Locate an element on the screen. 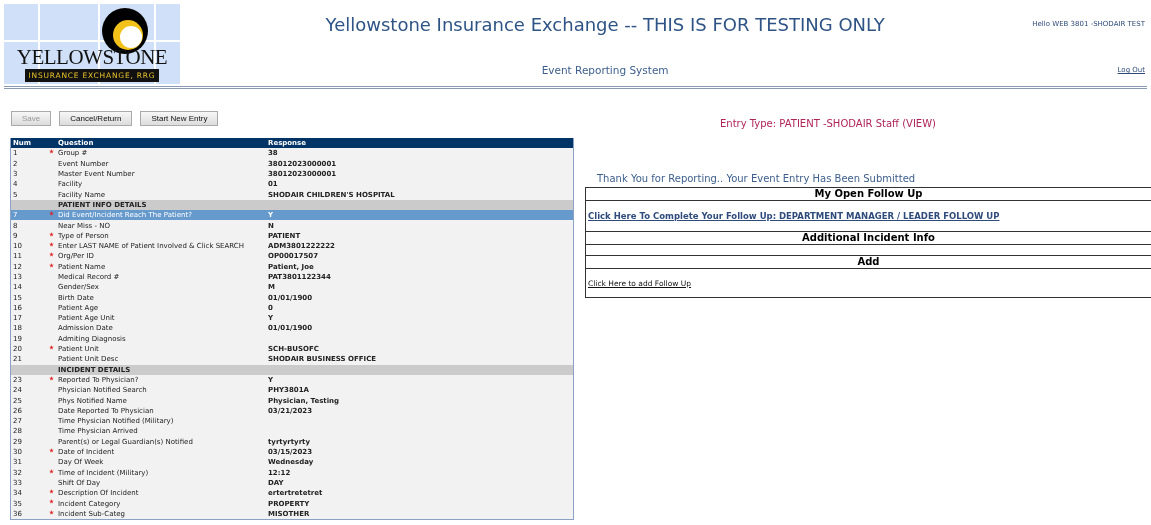 The width and height of the screenshot is (1151, 525). site-subtitle: Event Reporting System is located at coordinates (605, 70).